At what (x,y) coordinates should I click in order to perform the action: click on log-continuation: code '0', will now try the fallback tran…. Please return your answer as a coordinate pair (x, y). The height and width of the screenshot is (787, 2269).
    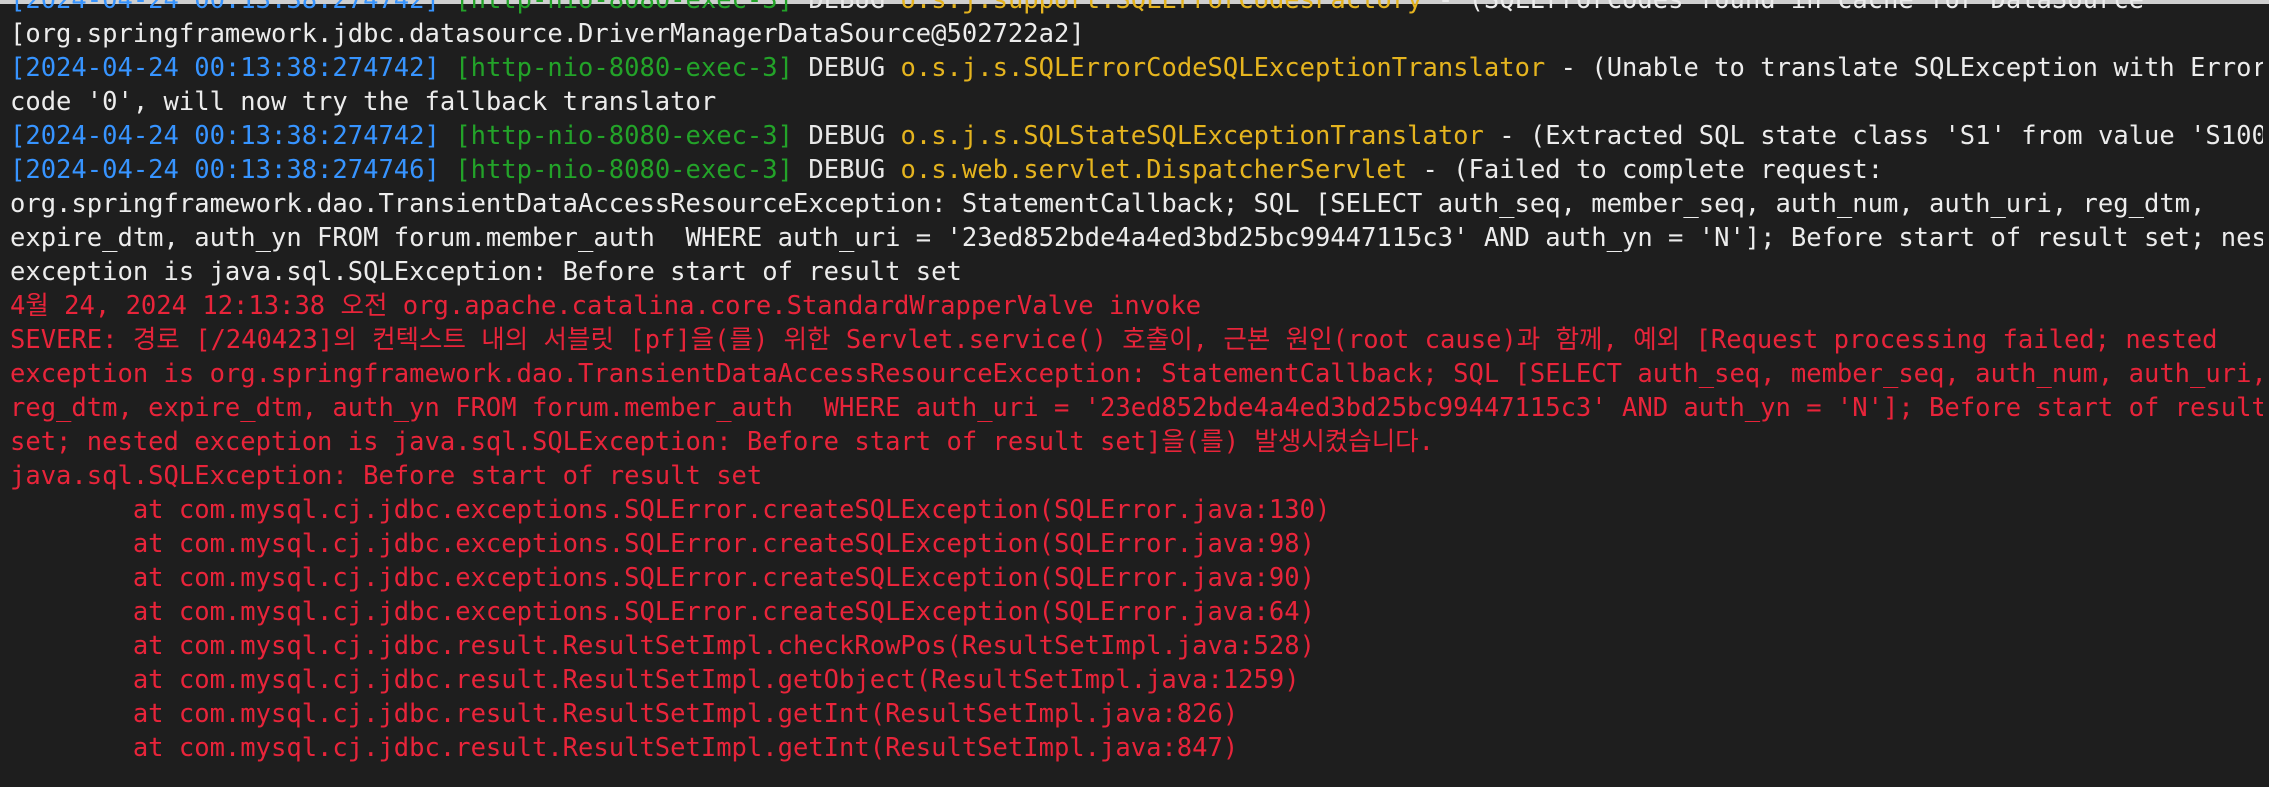
    Looking at the image, I should click on (363, 102).